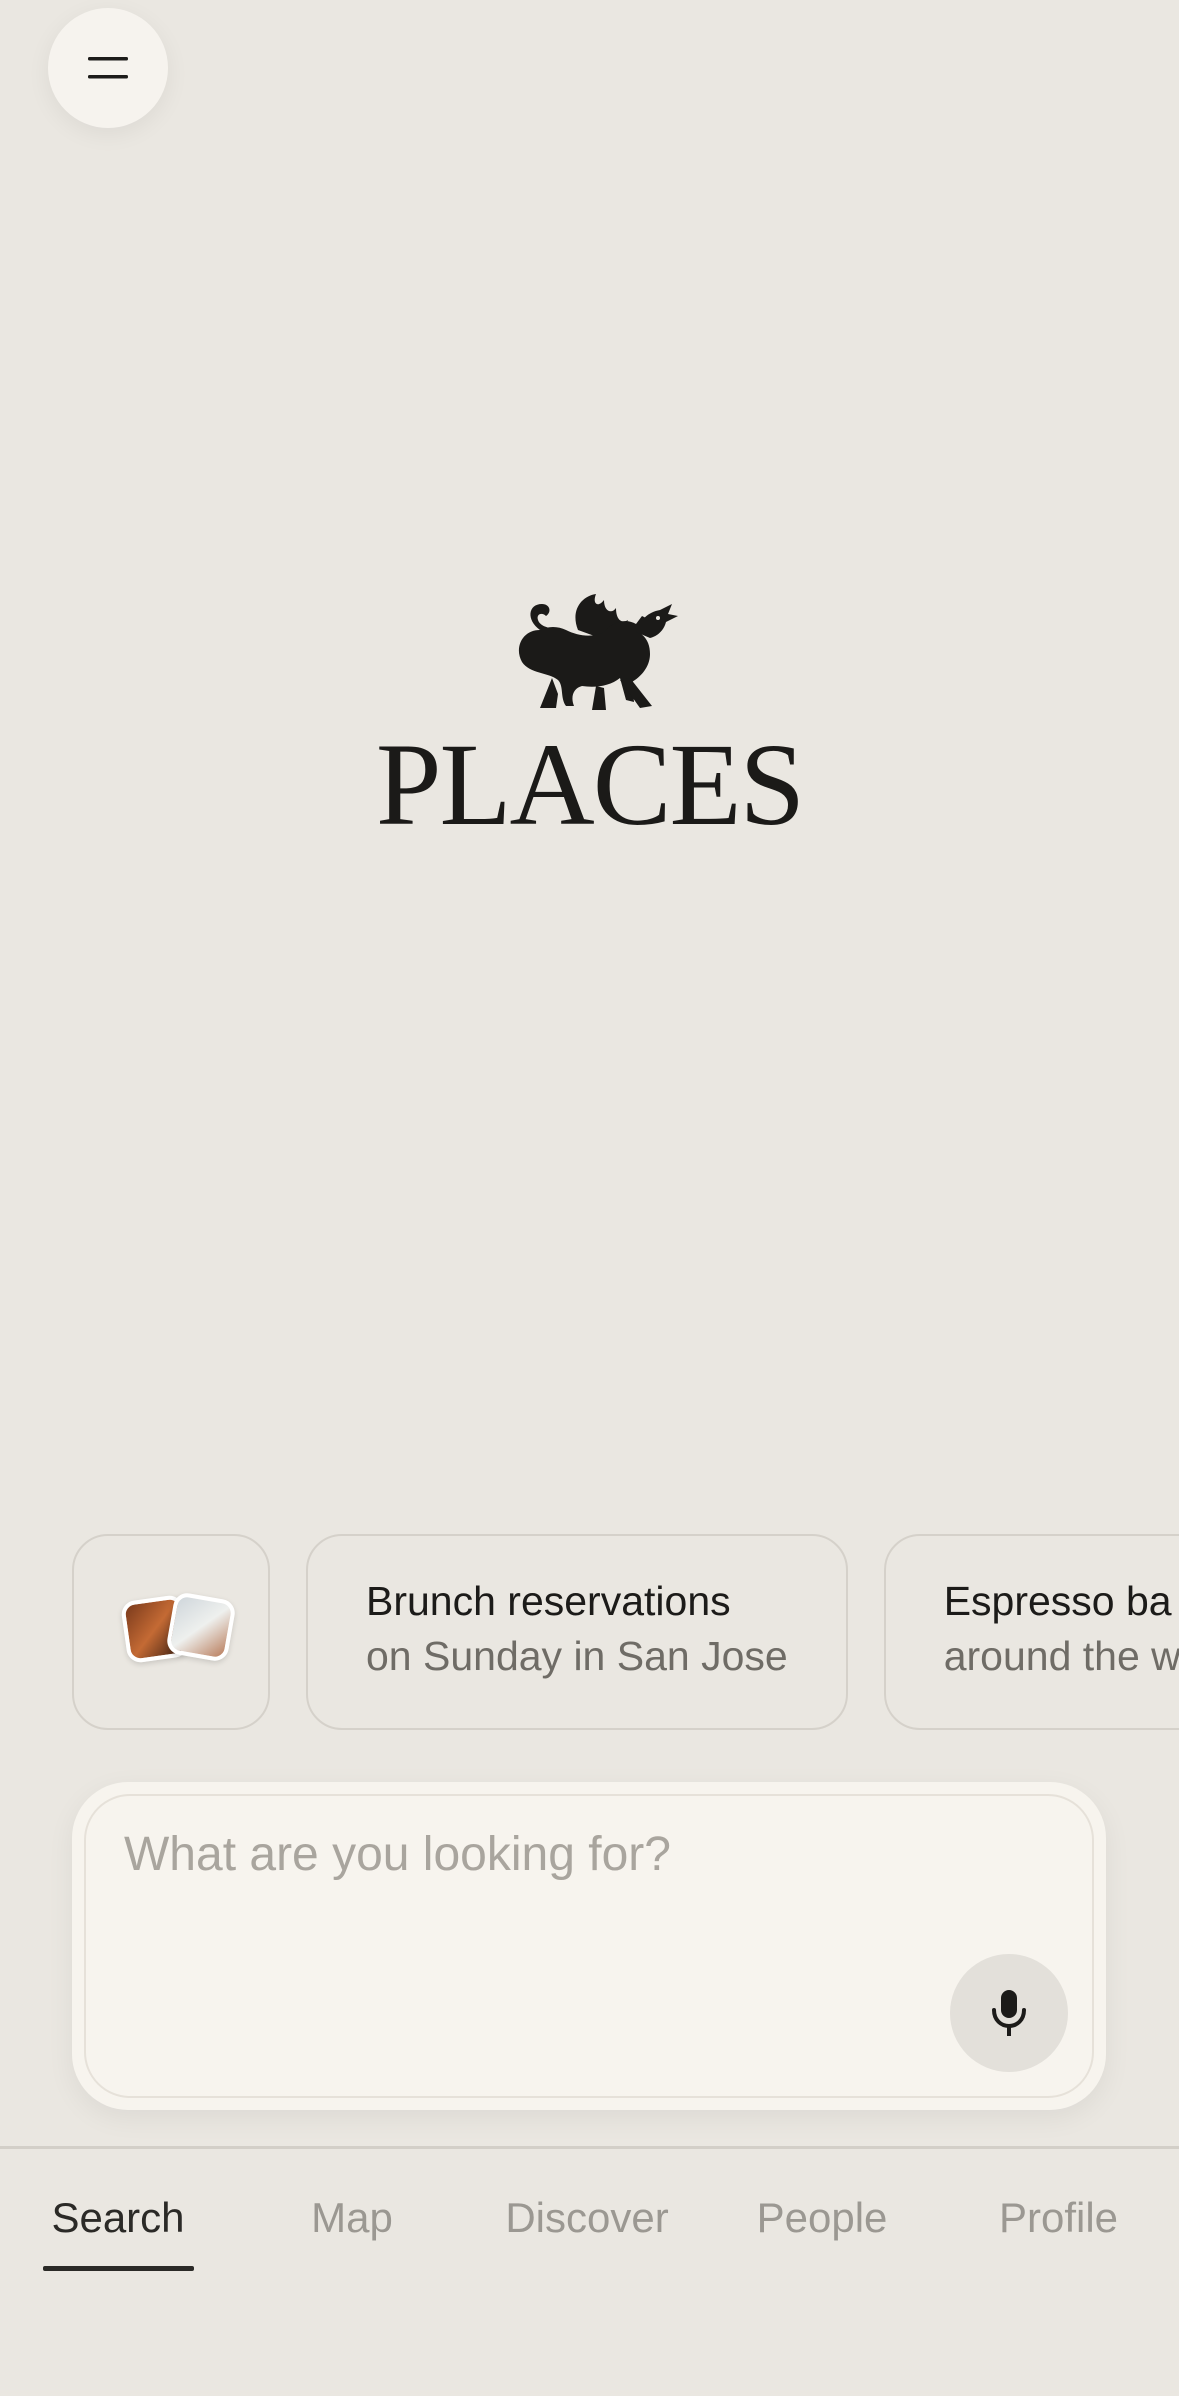 Image resolution: width=1179 pixels, height=2396 pixels. Describe the element at coordinates (1058, 2222) in the screenshot. I see `tab-profile: Profile` at that location.